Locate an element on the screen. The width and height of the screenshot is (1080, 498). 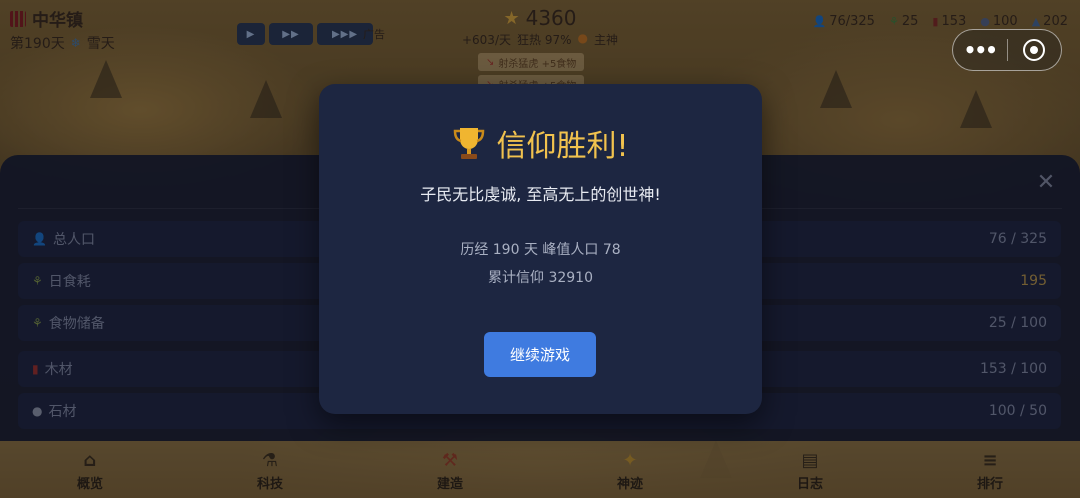
more-icon: ••• is located at coordinates (980, 50).